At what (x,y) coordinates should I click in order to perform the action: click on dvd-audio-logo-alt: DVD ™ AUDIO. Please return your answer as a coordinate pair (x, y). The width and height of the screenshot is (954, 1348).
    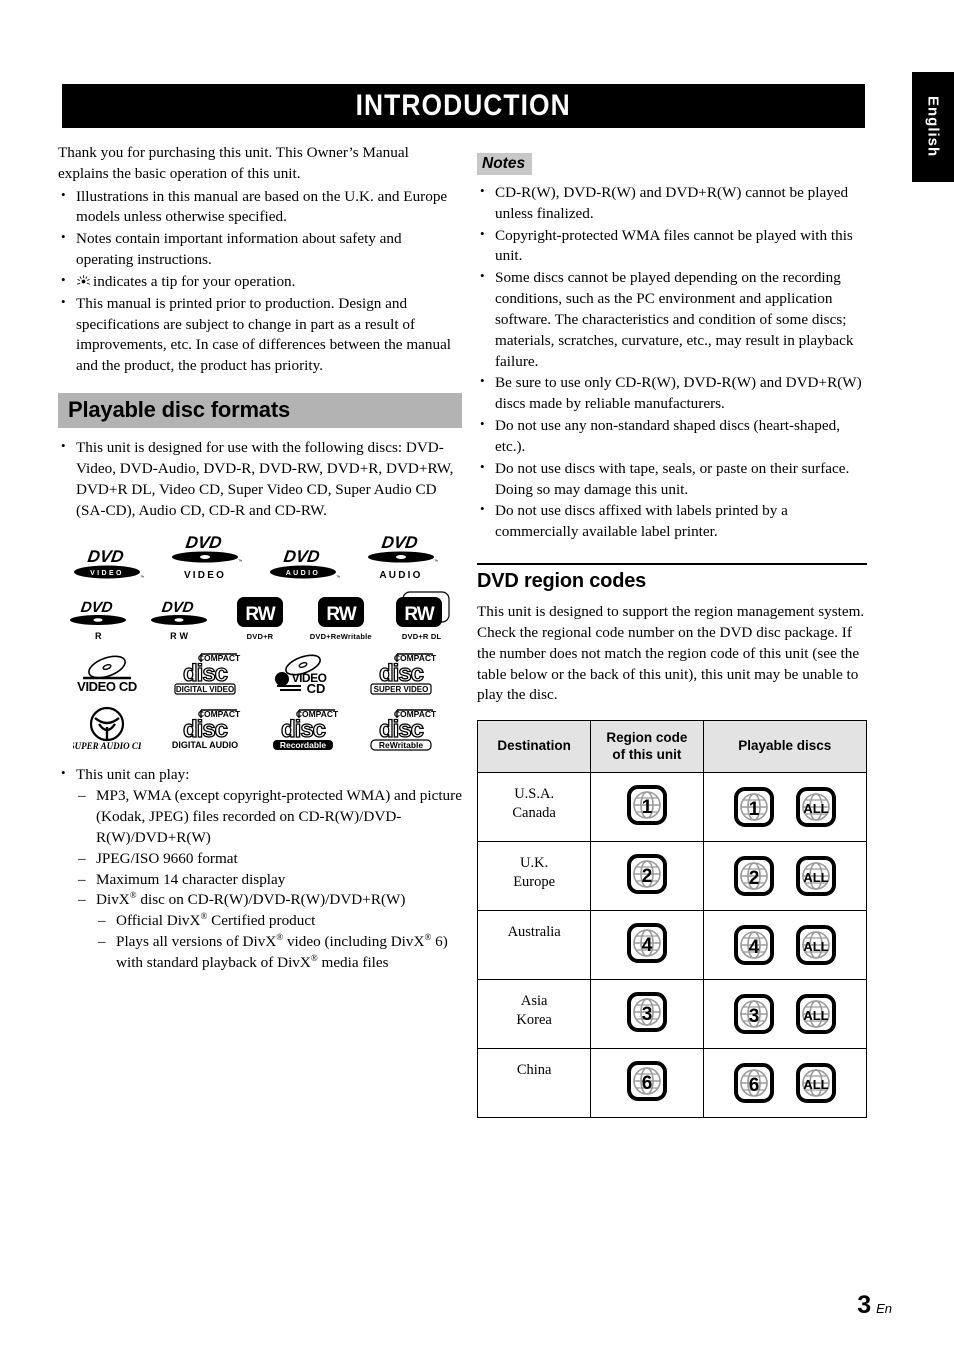
    Looking at the image, I should click on (401, 557).